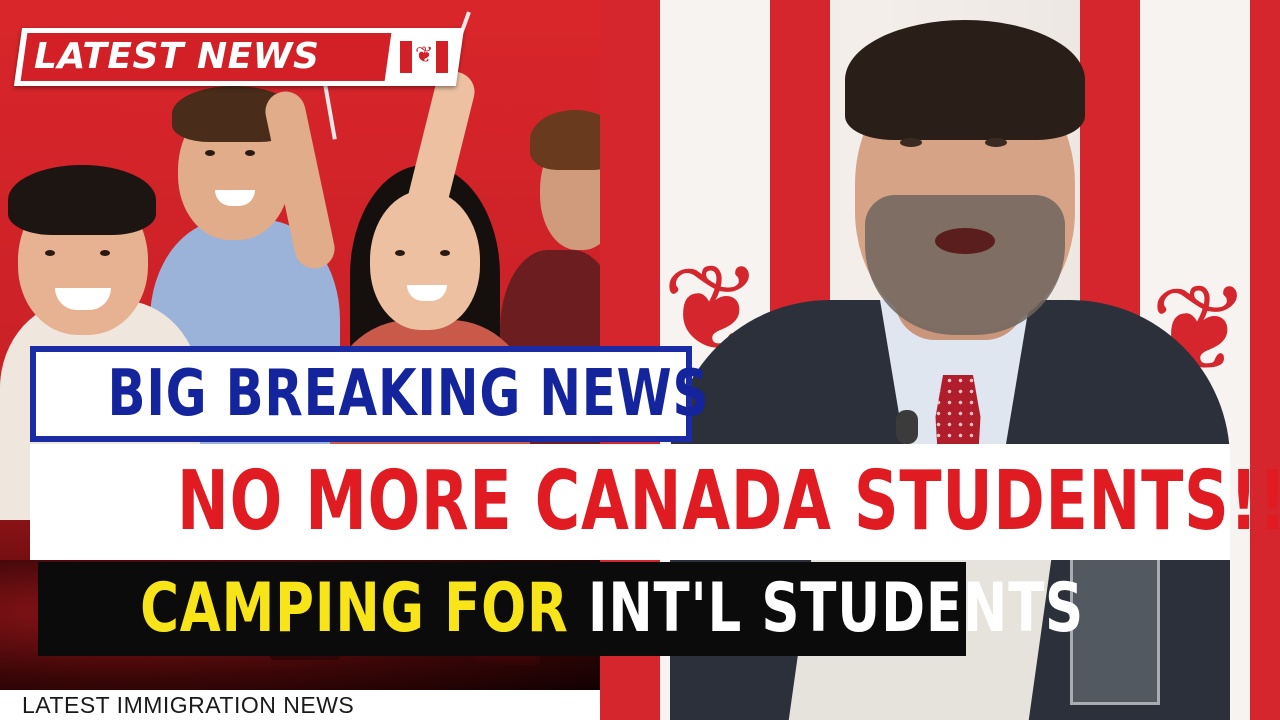 This screenshot has width=1280, height=720. Describe the element at coordinates (188, 705) in the screenshot. I see `footer-label: LATEST IMMIGRATION NEWS` at that location.